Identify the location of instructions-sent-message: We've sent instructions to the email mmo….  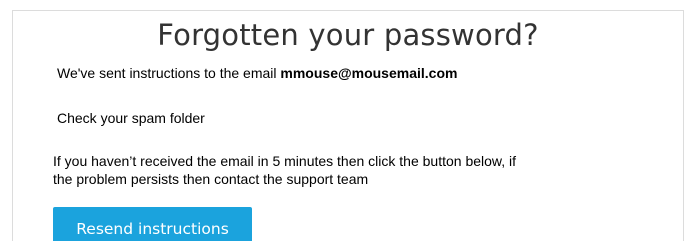
(257, 73).